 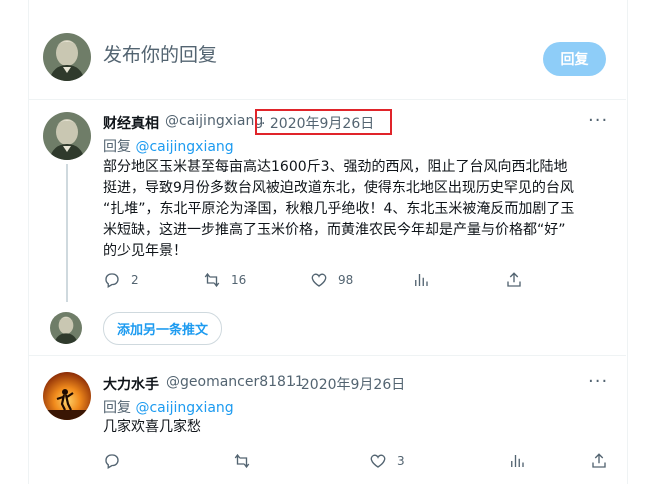 I want to click on add-another-tweet-button: 添加另一条推文, so click(x=163, y=328).